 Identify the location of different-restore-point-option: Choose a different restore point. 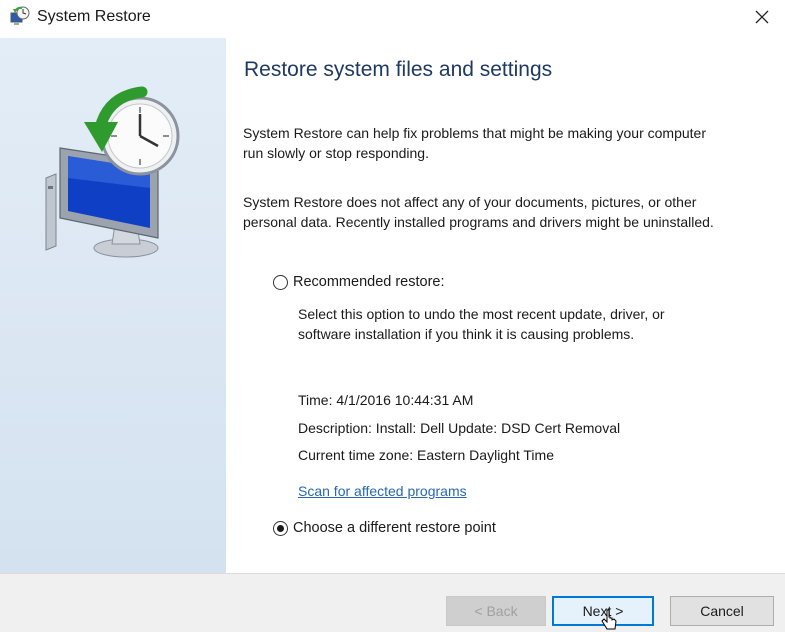
(384, 528).